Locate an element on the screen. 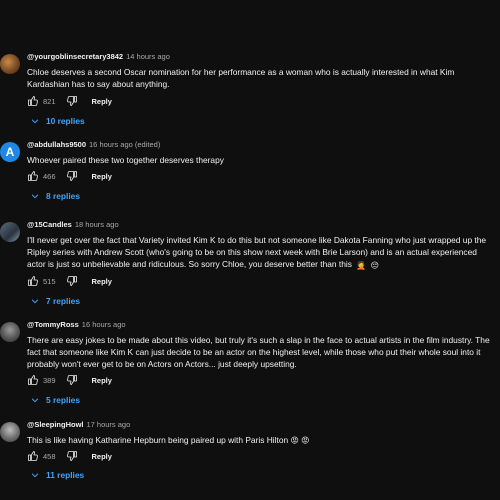 Image resolution: width=500 pixels, height=500 pixels. view-replies-button: 8 replies is located at coordinates (53, 196).